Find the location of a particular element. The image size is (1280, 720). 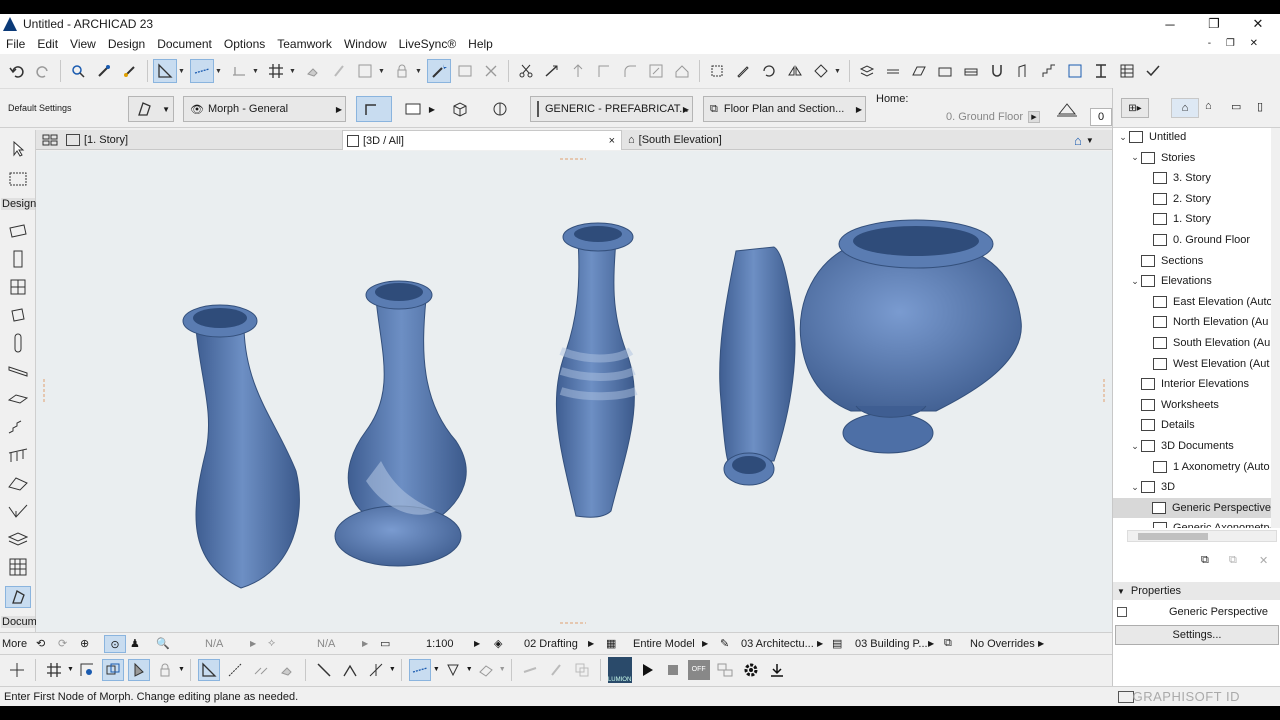

tree-item-south-elevation-au: South Elevation (Au is located at coordinates (1192, 343).